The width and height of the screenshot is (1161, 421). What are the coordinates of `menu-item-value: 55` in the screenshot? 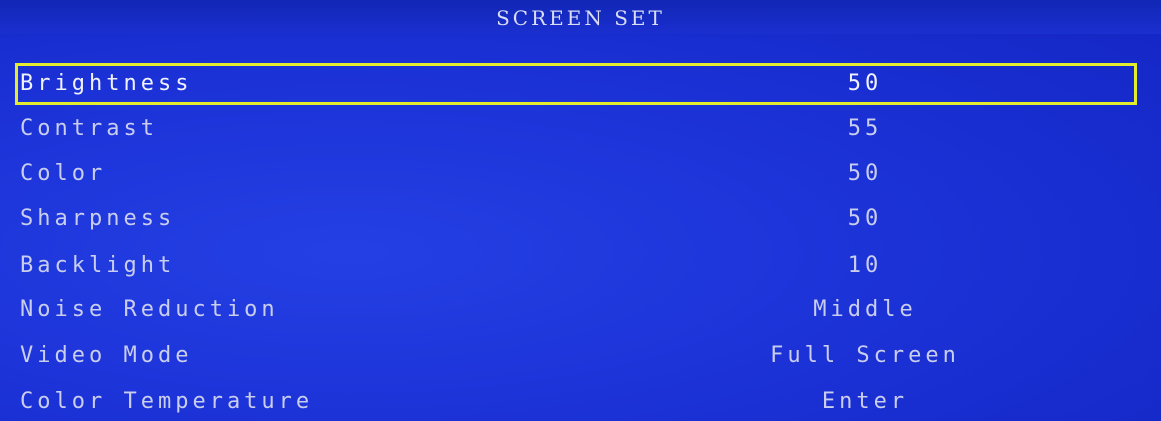 It's located at (865, 128).